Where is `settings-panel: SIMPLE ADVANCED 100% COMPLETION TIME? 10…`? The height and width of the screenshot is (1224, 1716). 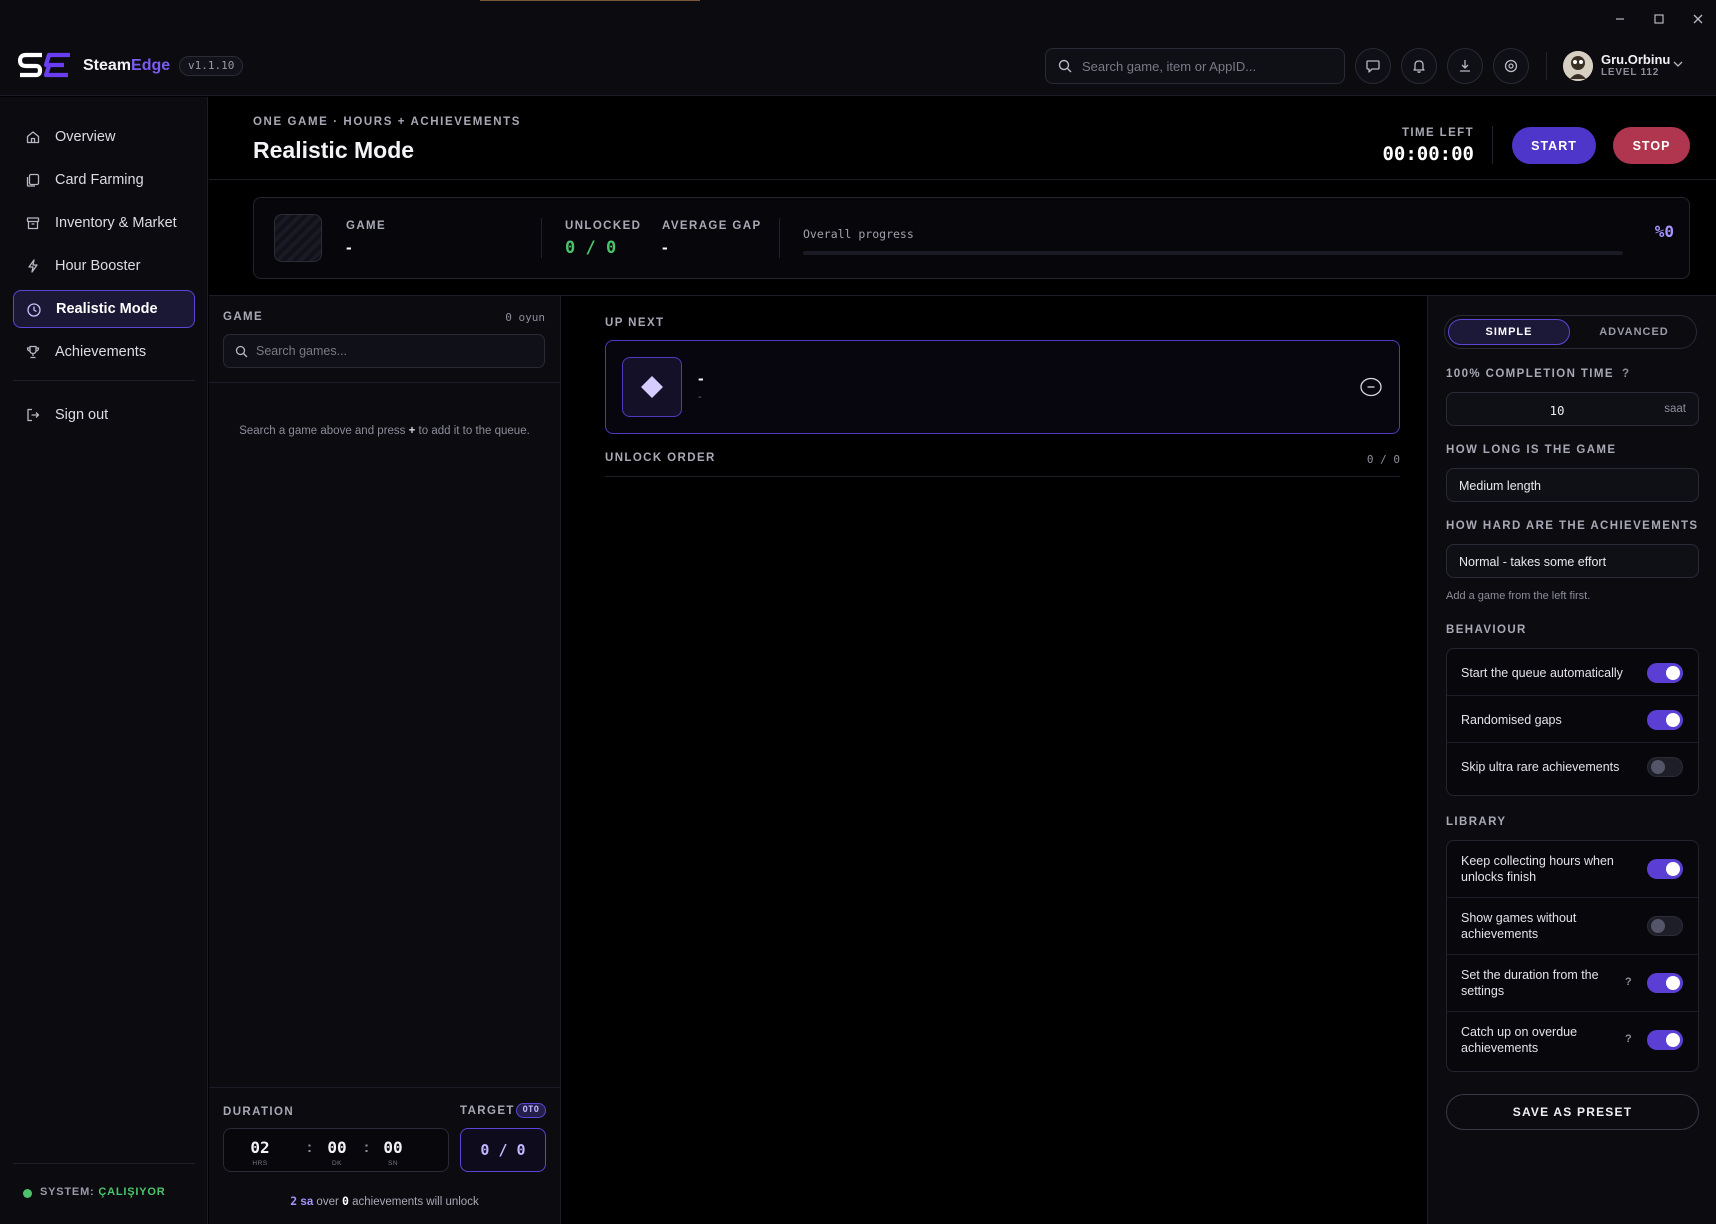 settings-panel: SIMPLE ADVANCED 100% COMPLETION TIME? 10… is located at coordinates (1571, 760).